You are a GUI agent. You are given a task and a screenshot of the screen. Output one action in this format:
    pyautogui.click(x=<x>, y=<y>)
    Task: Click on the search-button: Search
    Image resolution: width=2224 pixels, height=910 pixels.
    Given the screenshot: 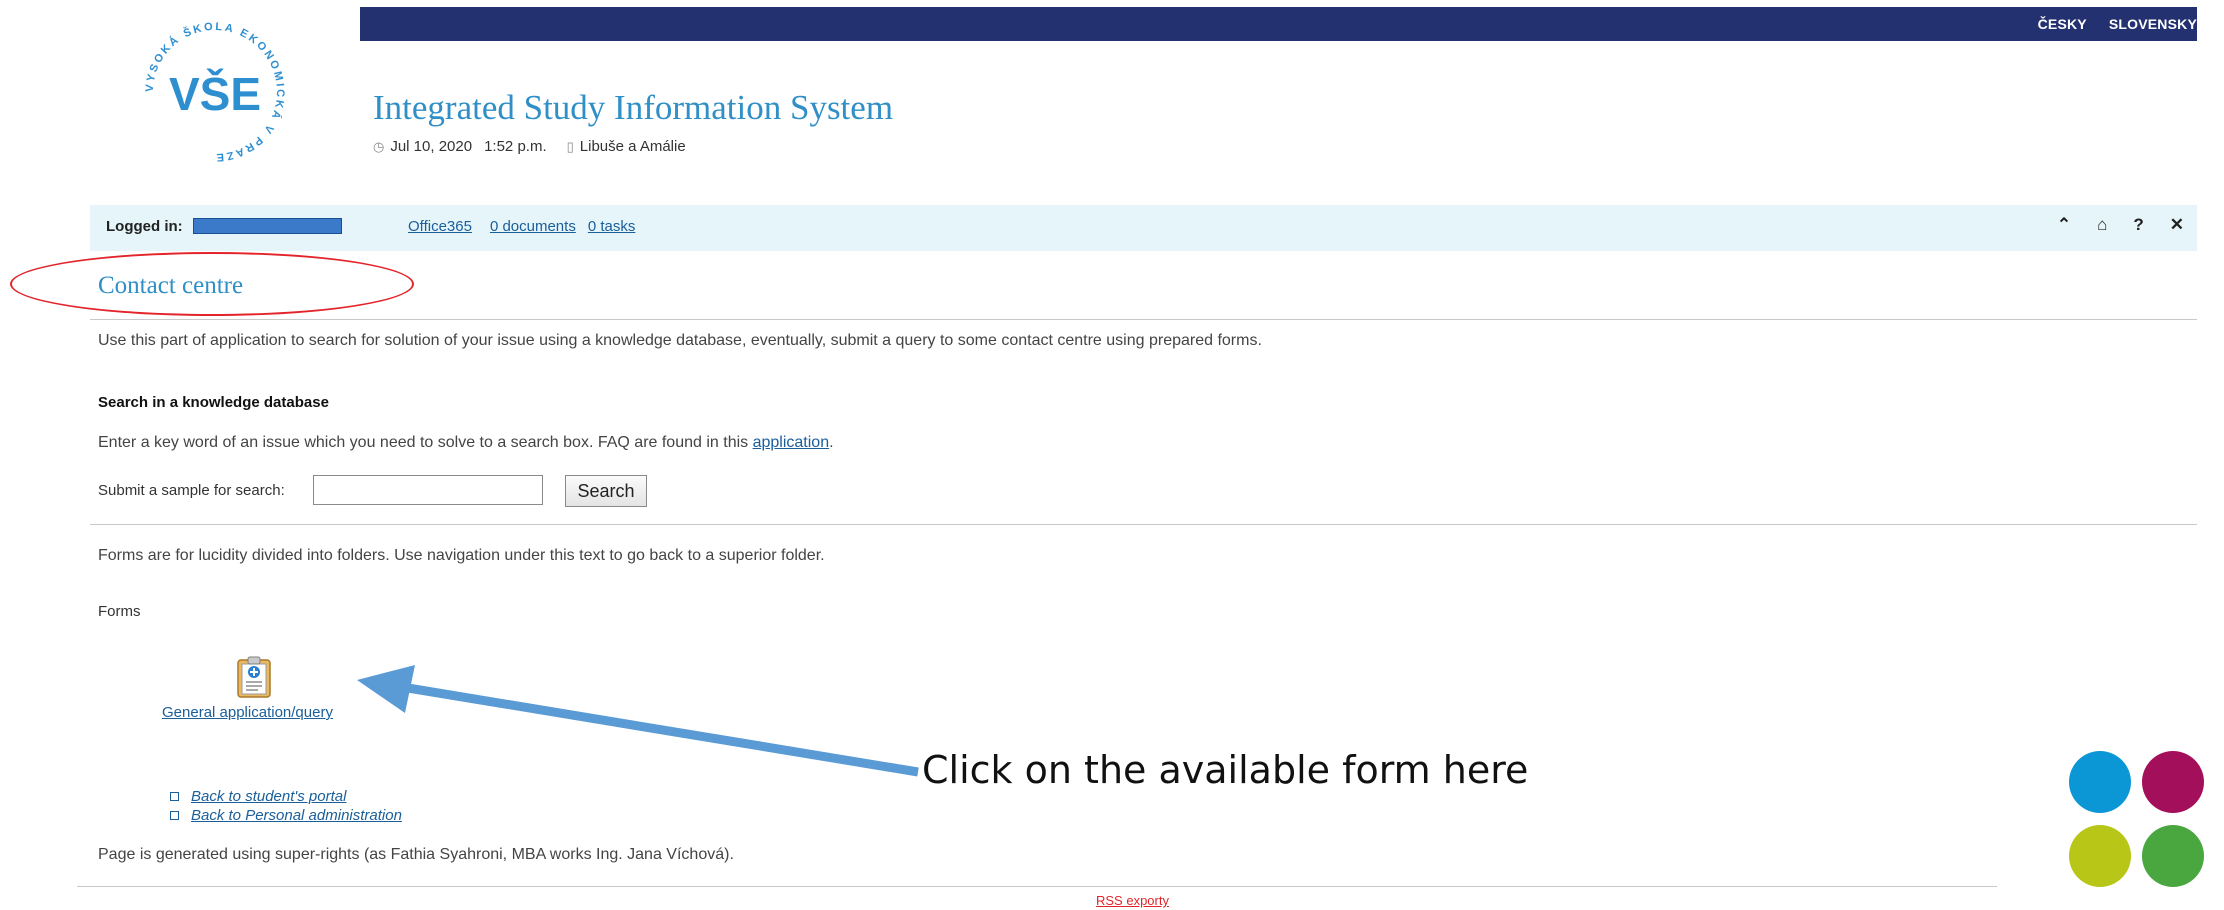 What is the action you would take?
    pyautogui.click(x=606, y=491)
    